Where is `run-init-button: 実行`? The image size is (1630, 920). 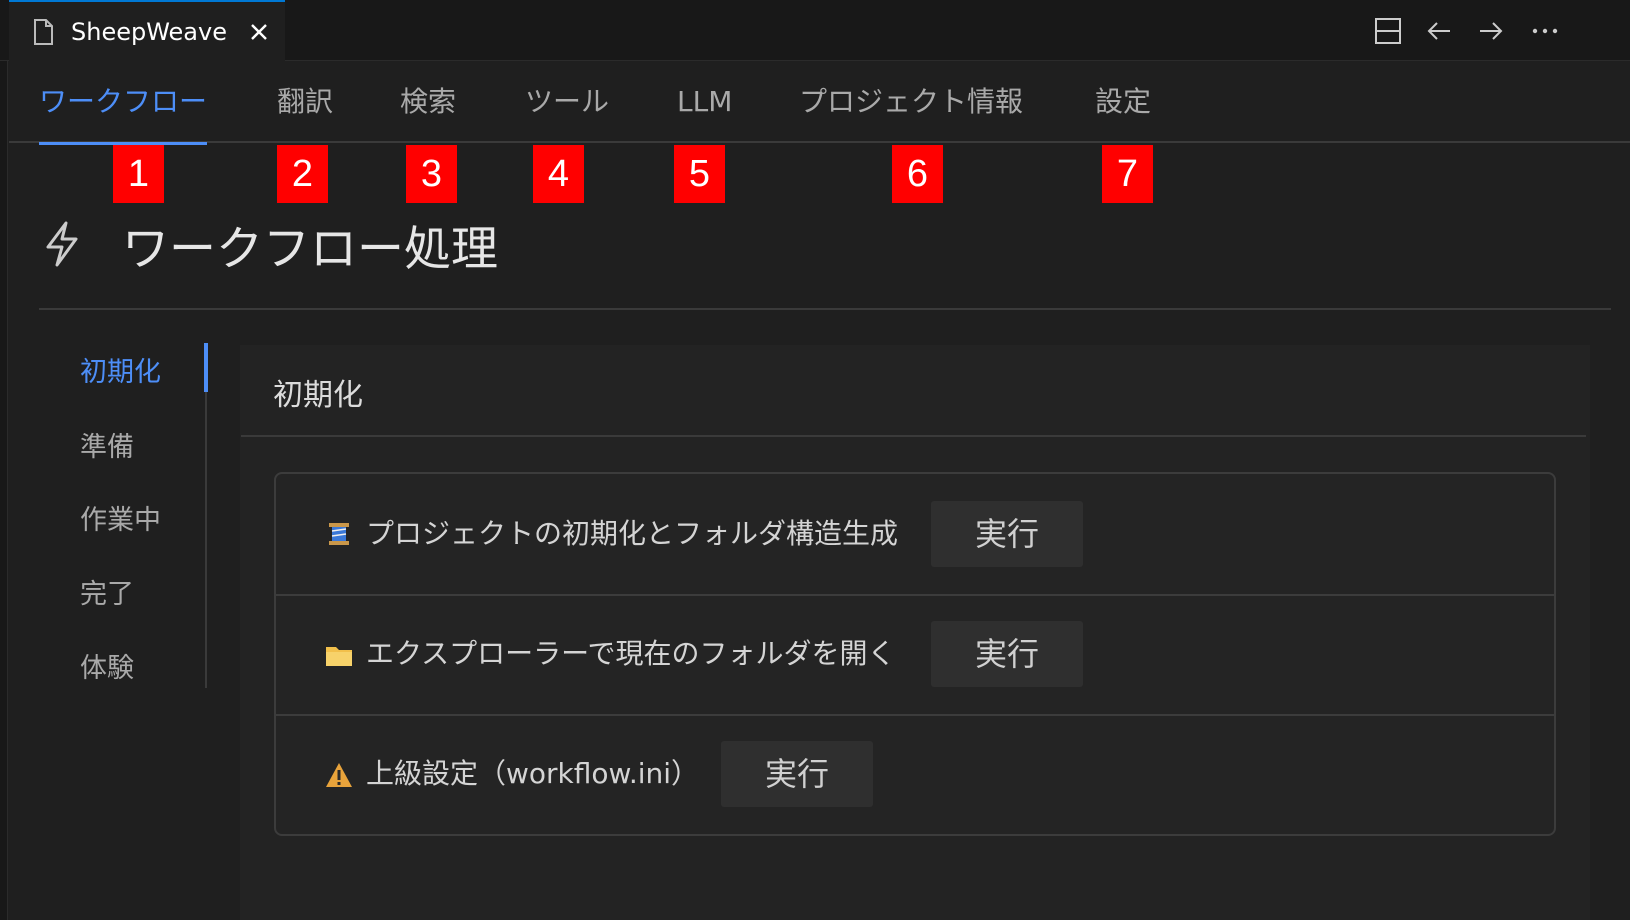
run-init-button: 実行 is located at coordinates (1007, 534).